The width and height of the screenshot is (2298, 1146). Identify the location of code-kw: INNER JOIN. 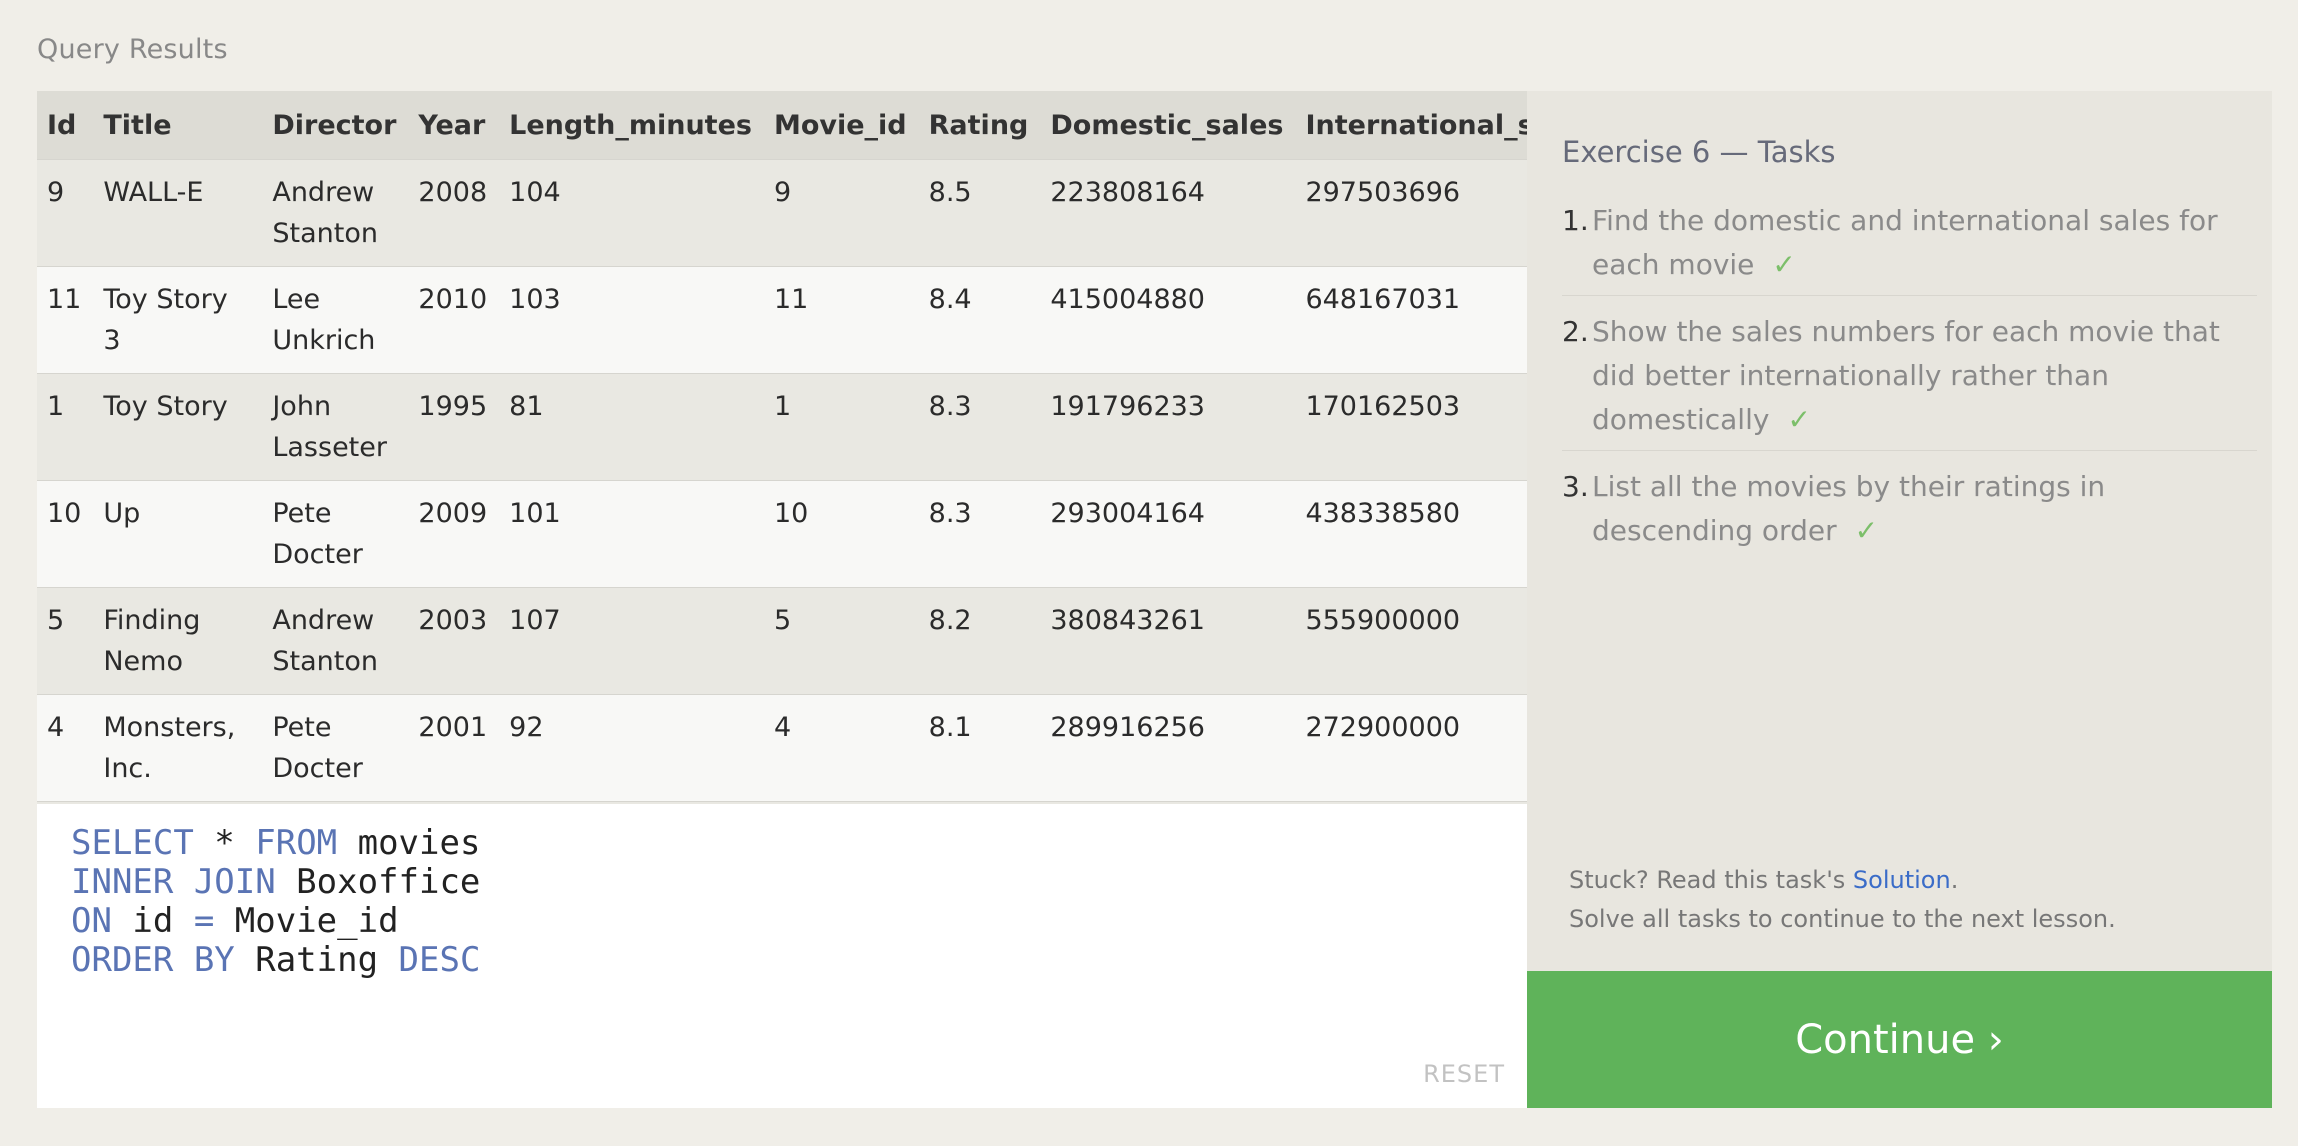
(173, 882).